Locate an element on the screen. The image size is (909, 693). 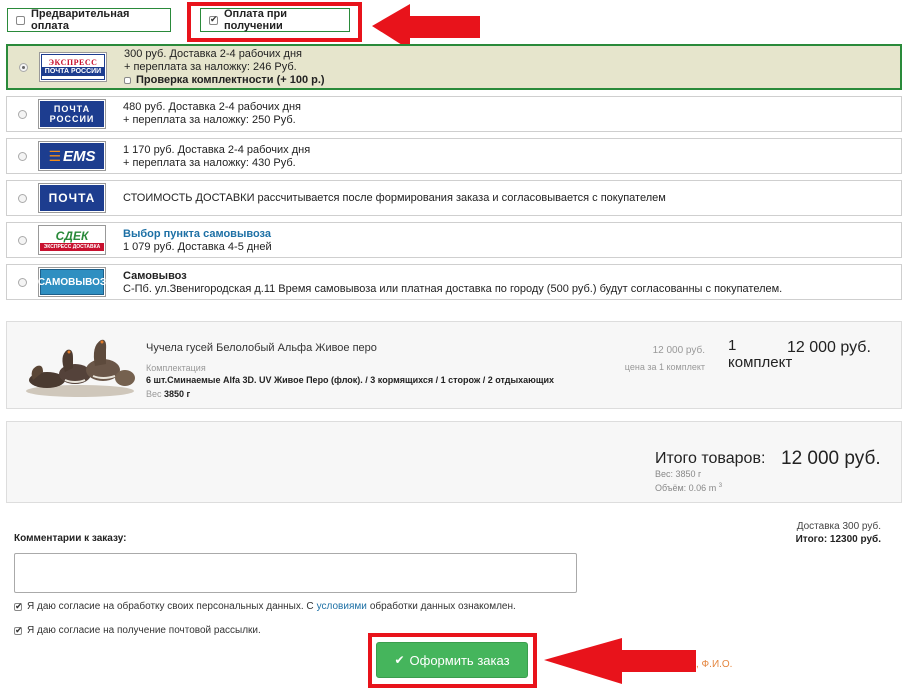
prepay-tab: Предварительная оплата is located at coordinates (89, 20).